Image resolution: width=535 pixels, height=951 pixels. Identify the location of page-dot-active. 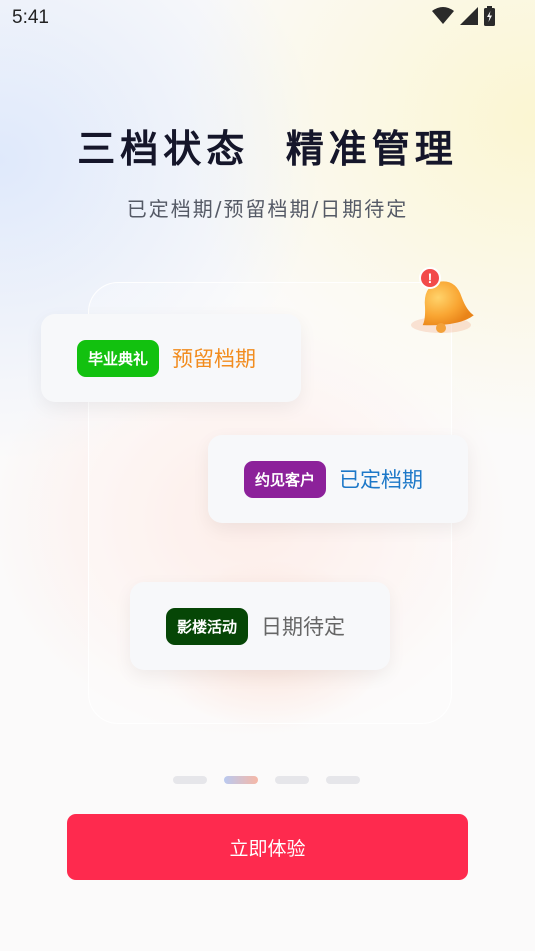
(241, 780).